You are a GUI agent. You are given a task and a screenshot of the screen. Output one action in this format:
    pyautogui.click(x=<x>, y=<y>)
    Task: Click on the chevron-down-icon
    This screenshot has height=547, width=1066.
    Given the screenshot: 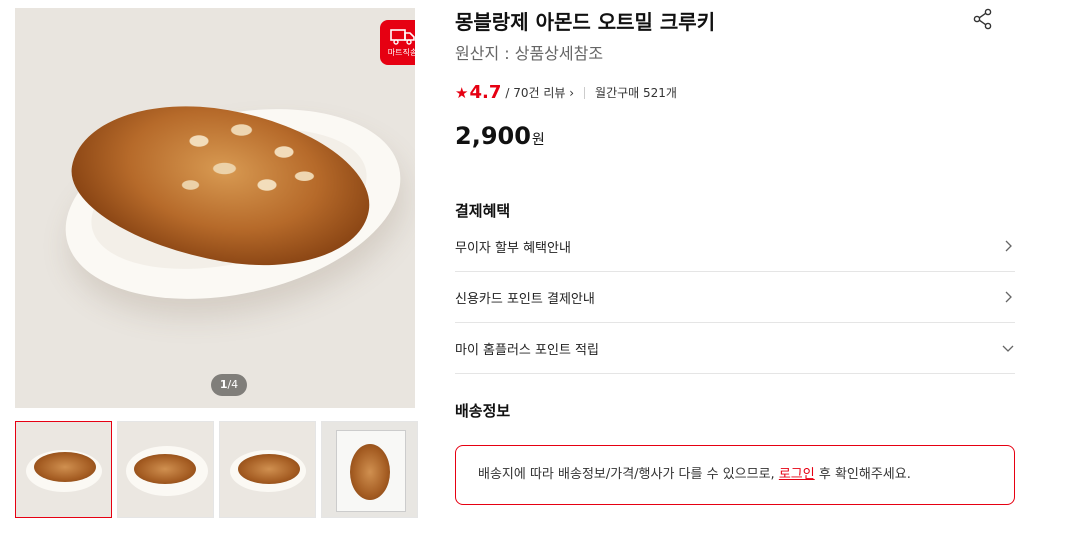 What is the action you would take?
    pyautogui.click(x=1008, y=348)
    